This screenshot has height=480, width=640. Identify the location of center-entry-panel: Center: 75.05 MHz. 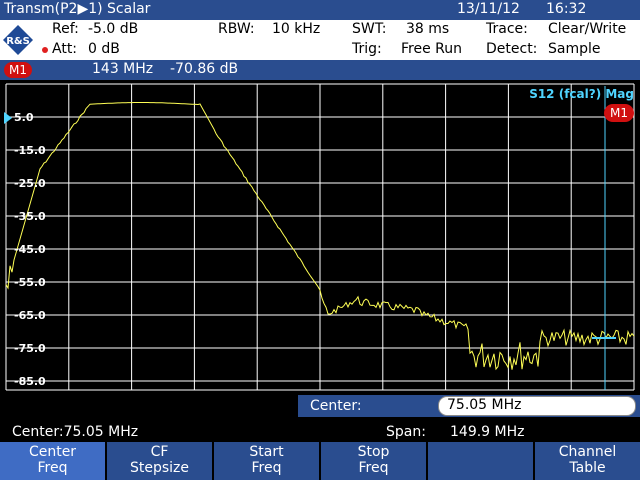
(469, 406).